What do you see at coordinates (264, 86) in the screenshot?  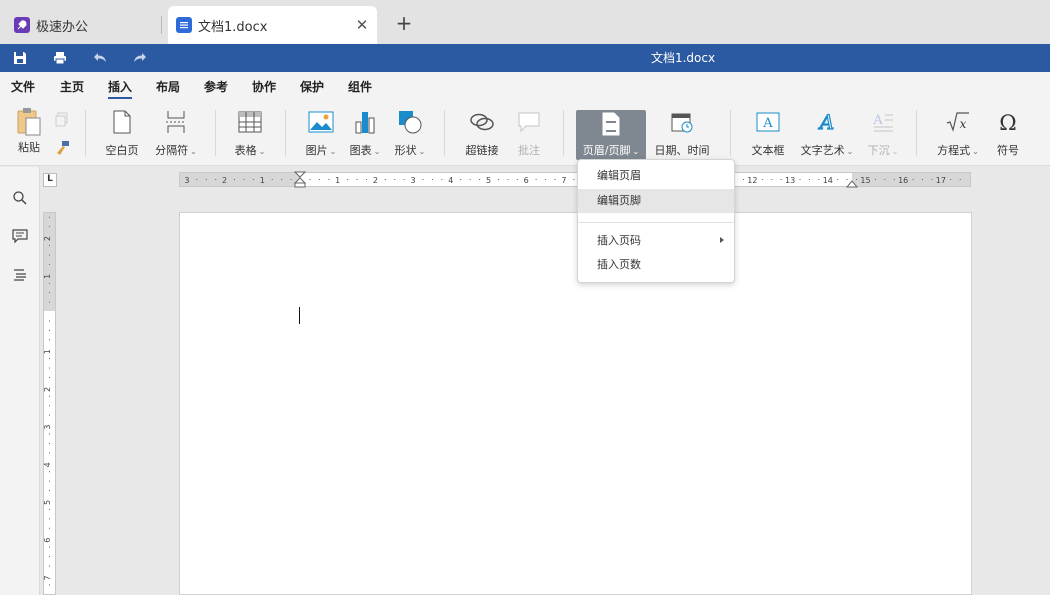 I see `menu-collaborate: 协作` at bounding box center [264, 86].